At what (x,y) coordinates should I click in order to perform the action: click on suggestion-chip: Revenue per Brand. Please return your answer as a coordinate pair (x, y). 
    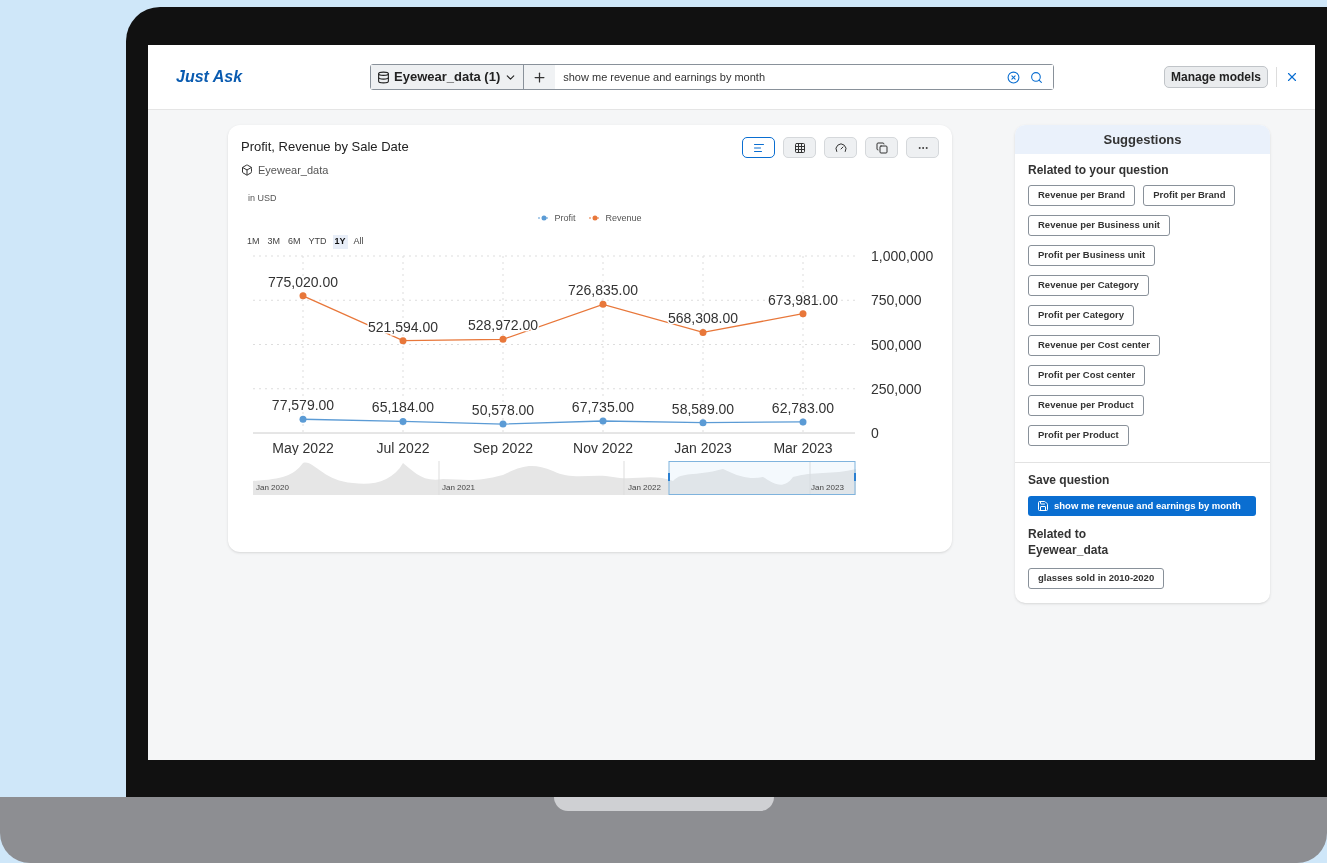
    Looking at the image, I should click on (1082, 195).